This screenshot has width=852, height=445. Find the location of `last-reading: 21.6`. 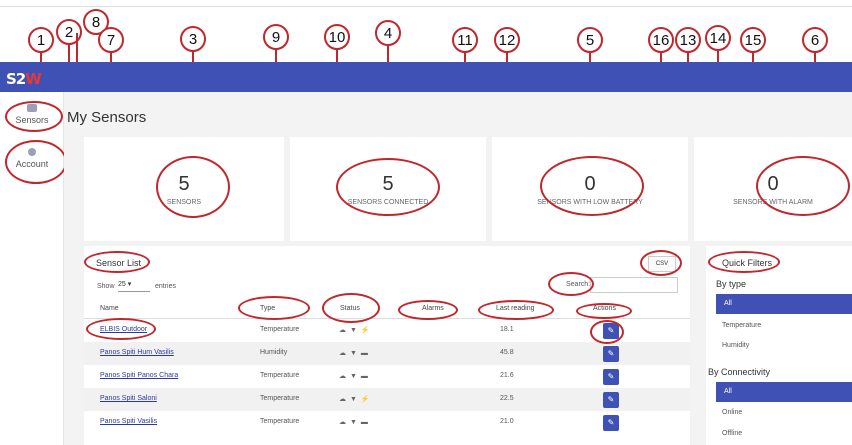

last-reading: 21.6 is located at coordinates (507, 375).